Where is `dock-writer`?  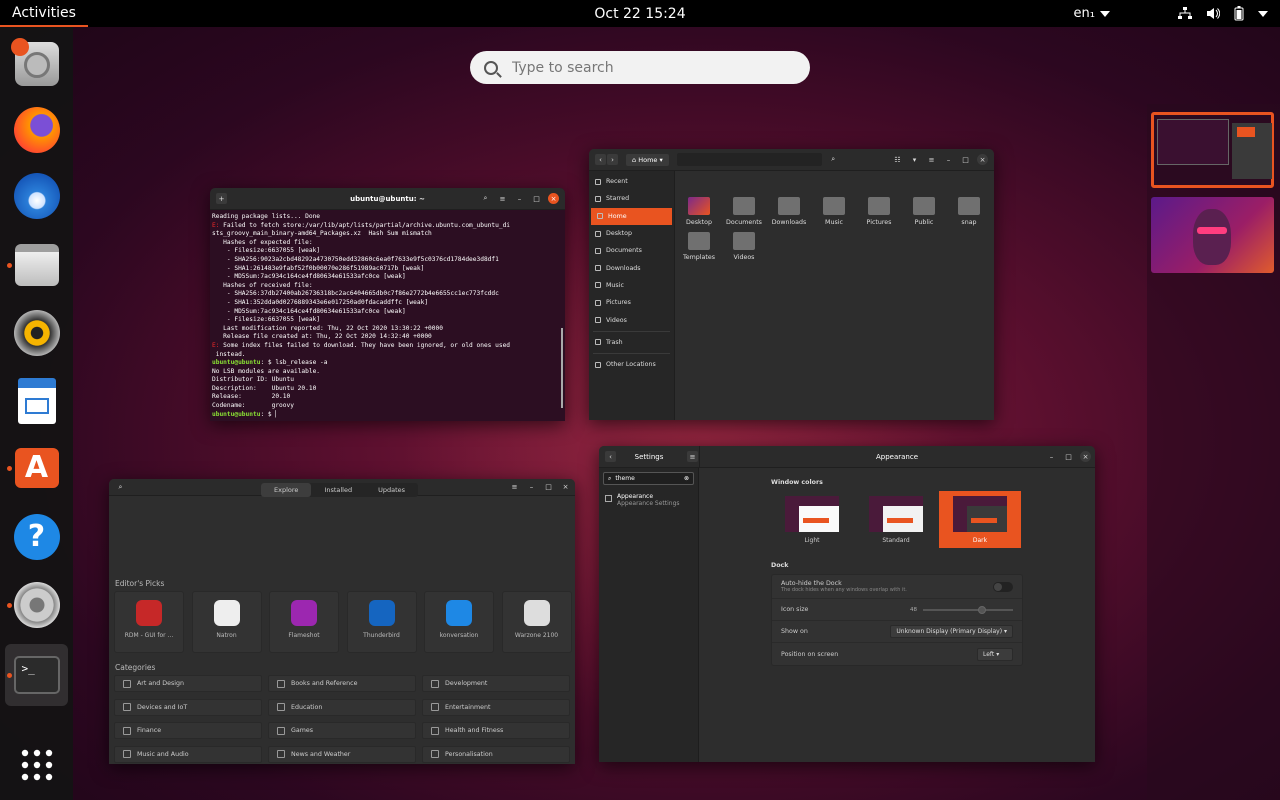 dock-writer is located at coordinates (36, 401).